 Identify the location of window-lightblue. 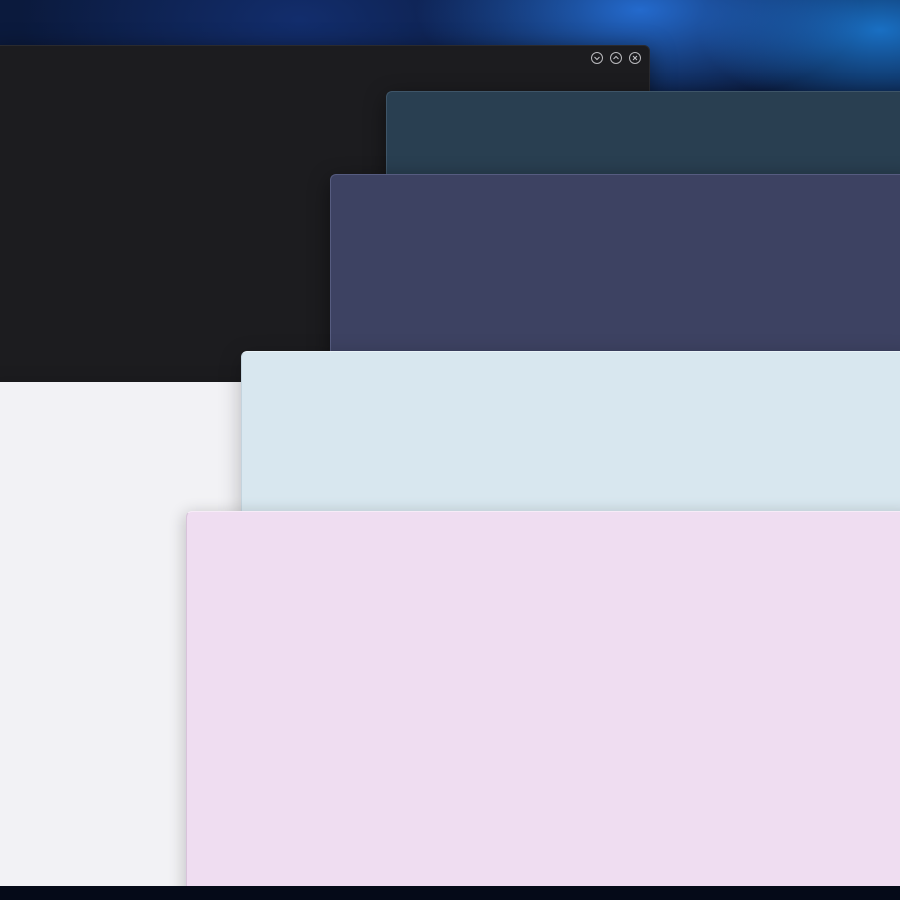
(570, 436).